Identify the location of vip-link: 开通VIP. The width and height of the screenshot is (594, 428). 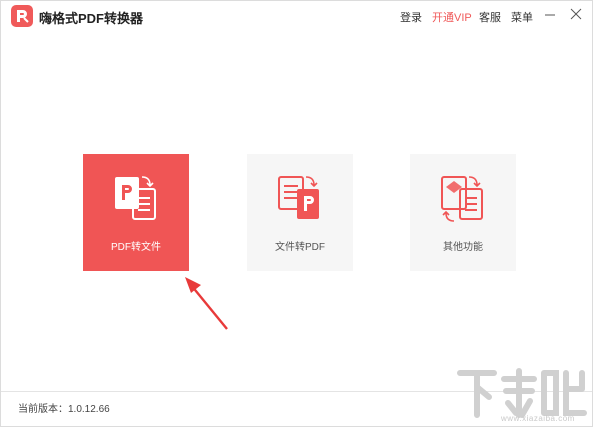
(452, 17).